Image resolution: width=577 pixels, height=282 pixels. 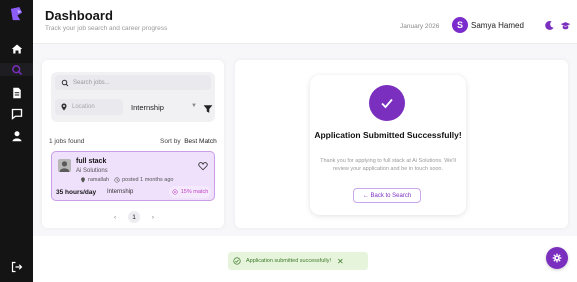 I want to click on check-circle-icon, so click(x=237, y=261).